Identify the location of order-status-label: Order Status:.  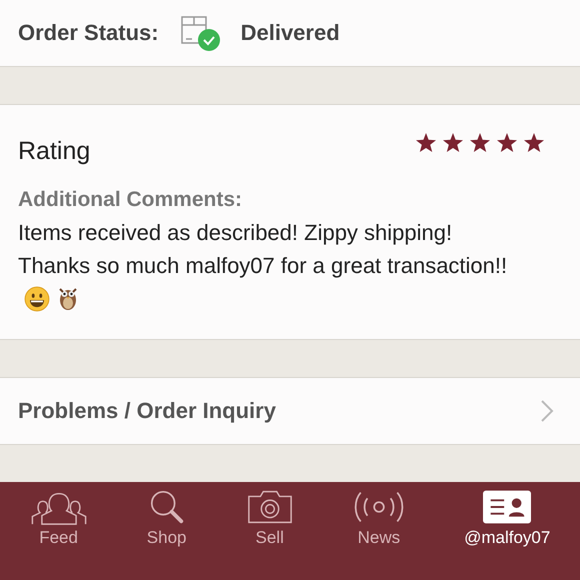
(88, 33).